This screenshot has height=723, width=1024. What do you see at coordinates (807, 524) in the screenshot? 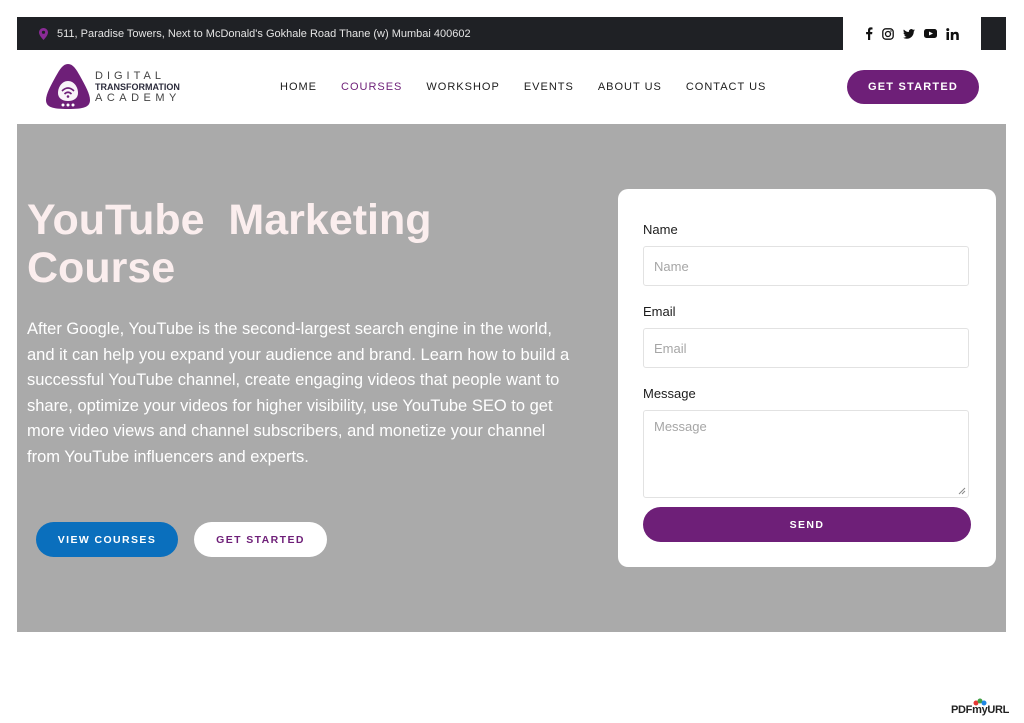
I see `send-button: SEND` at bounding box center [807, 524].